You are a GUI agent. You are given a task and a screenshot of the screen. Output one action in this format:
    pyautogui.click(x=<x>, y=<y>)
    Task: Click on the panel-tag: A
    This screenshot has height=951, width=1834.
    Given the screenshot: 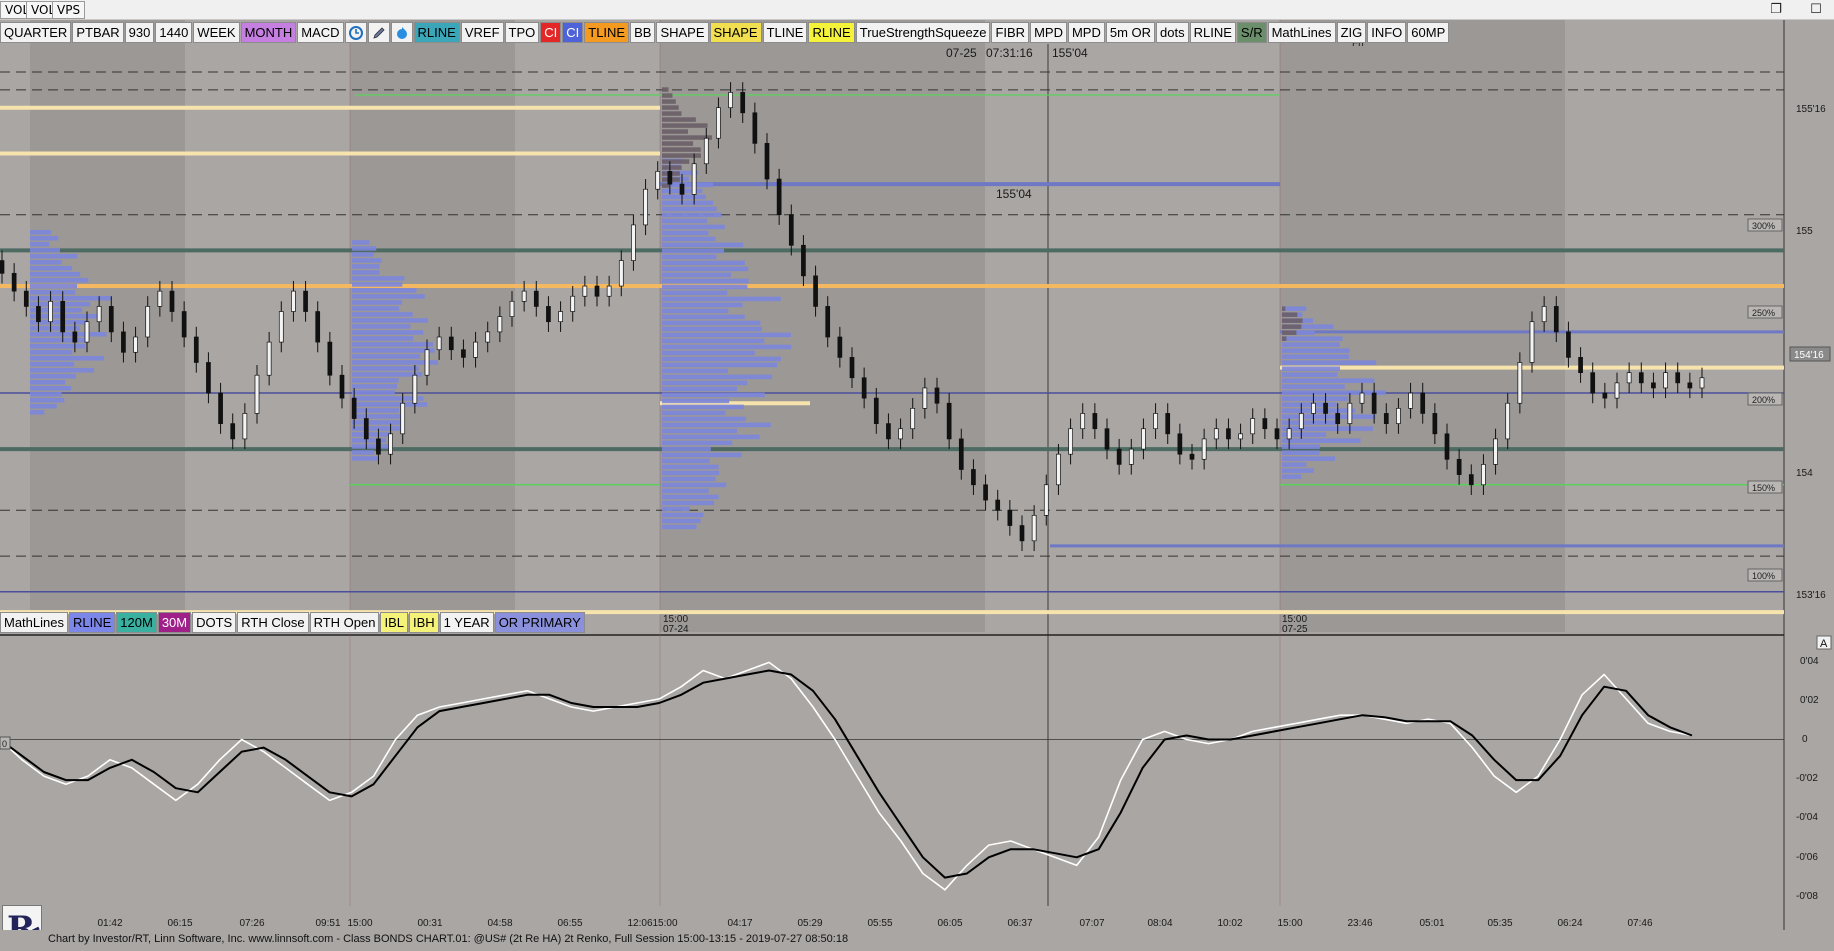 What is the action you would take?
    pyautogui.click(x=1824, y=644)
    